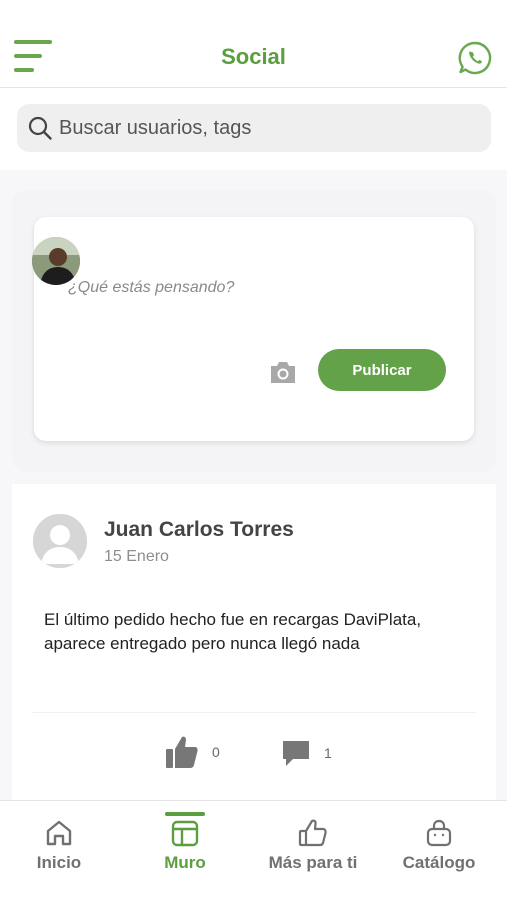  I want to click on publish-button: Publicar, so click(382, 370).